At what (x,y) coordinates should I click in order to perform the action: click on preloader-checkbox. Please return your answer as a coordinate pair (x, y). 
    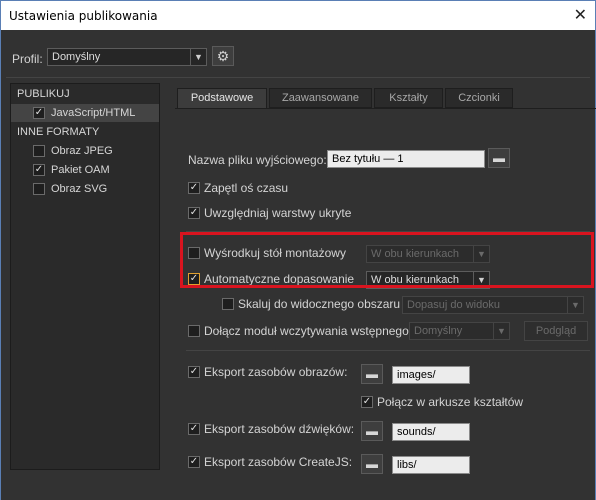
    Looking at the image, I should click on (194, 331).